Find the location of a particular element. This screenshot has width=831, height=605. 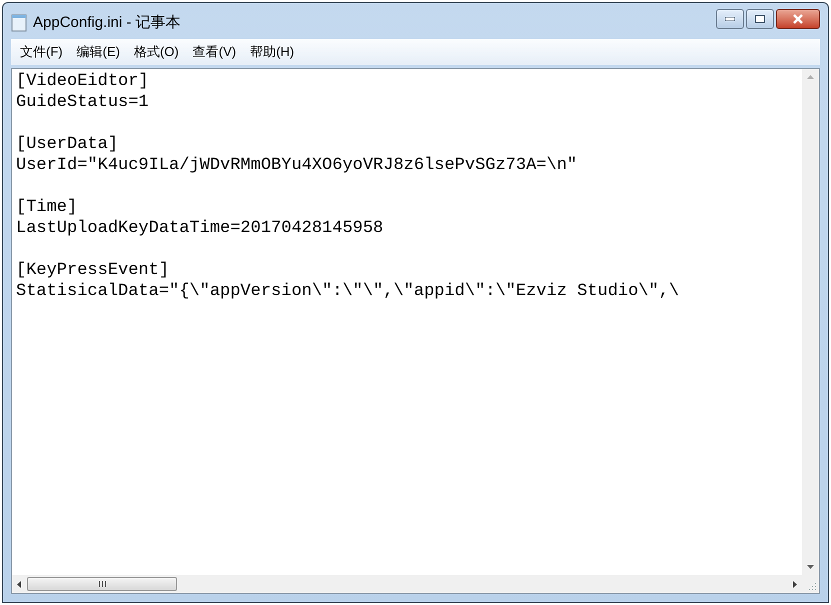

section-header: [VideoEidtor] is located at coordinates (83, 81).